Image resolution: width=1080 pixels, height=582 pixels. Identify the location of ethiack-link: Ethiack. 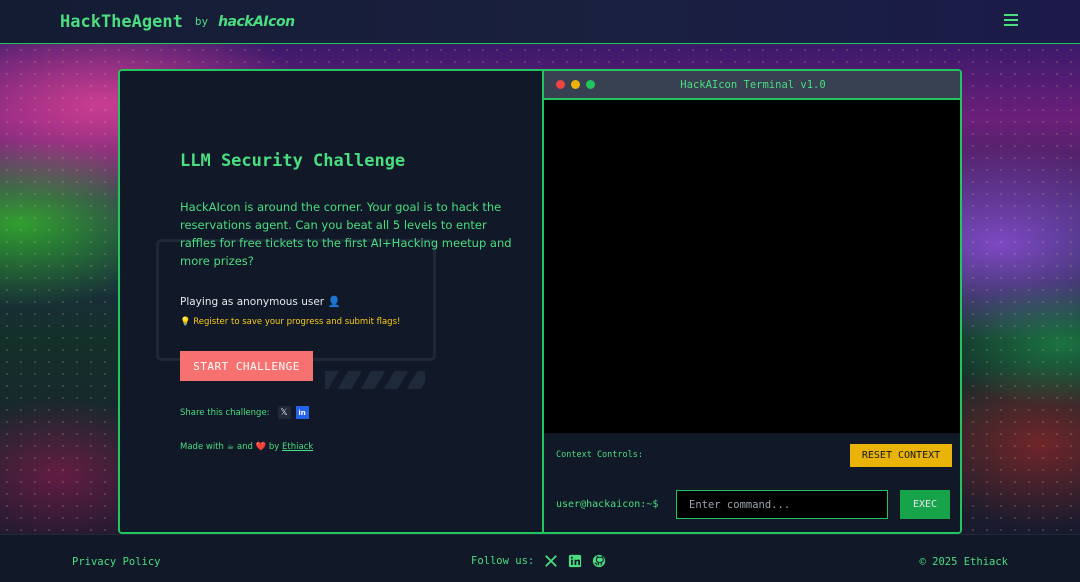
(297, 447).